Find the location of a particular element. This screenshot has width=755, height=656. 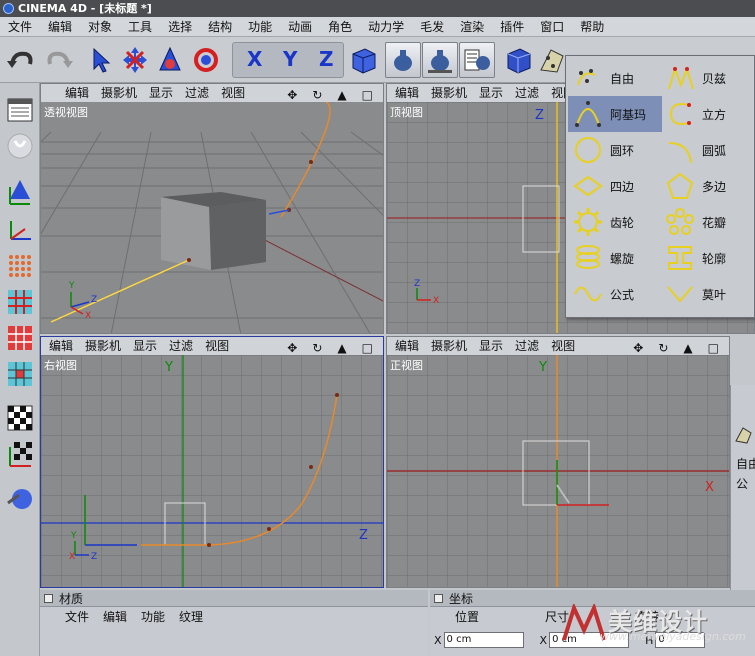

spline-item-cog: 齿轮 is located at coordinates (615, 222).